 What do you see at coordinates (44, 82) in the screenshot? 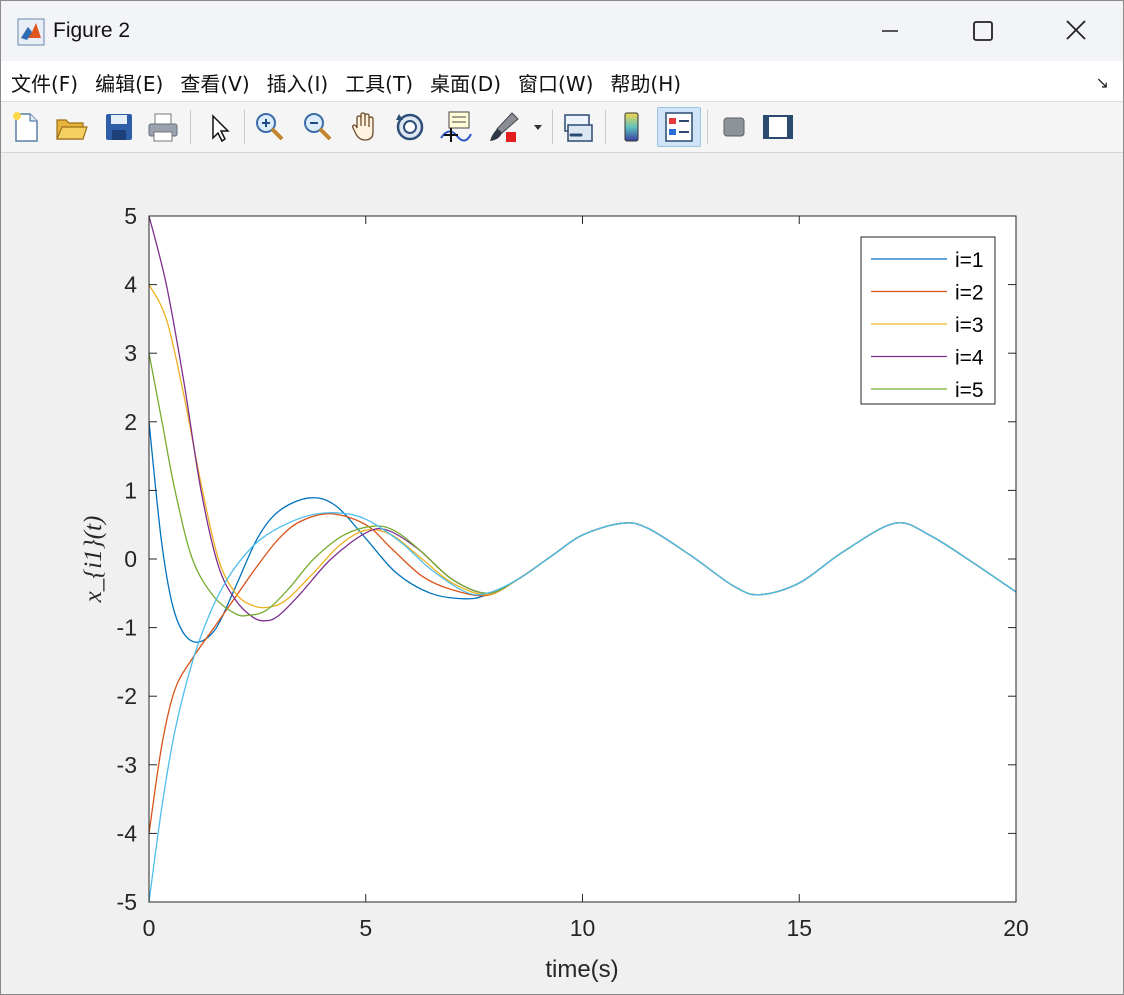
I see `menu-file: 文件(F)` at bounding box center [44, 82].